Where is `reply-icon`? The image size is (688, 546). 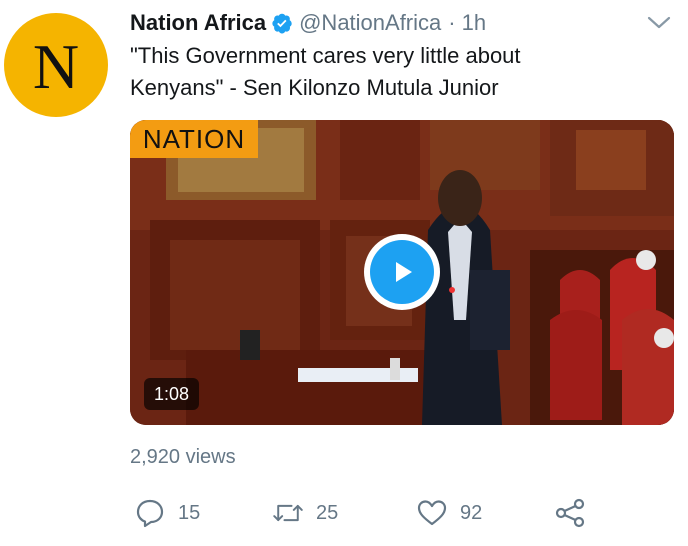
reply-icon is located at coordinates (150, 513).